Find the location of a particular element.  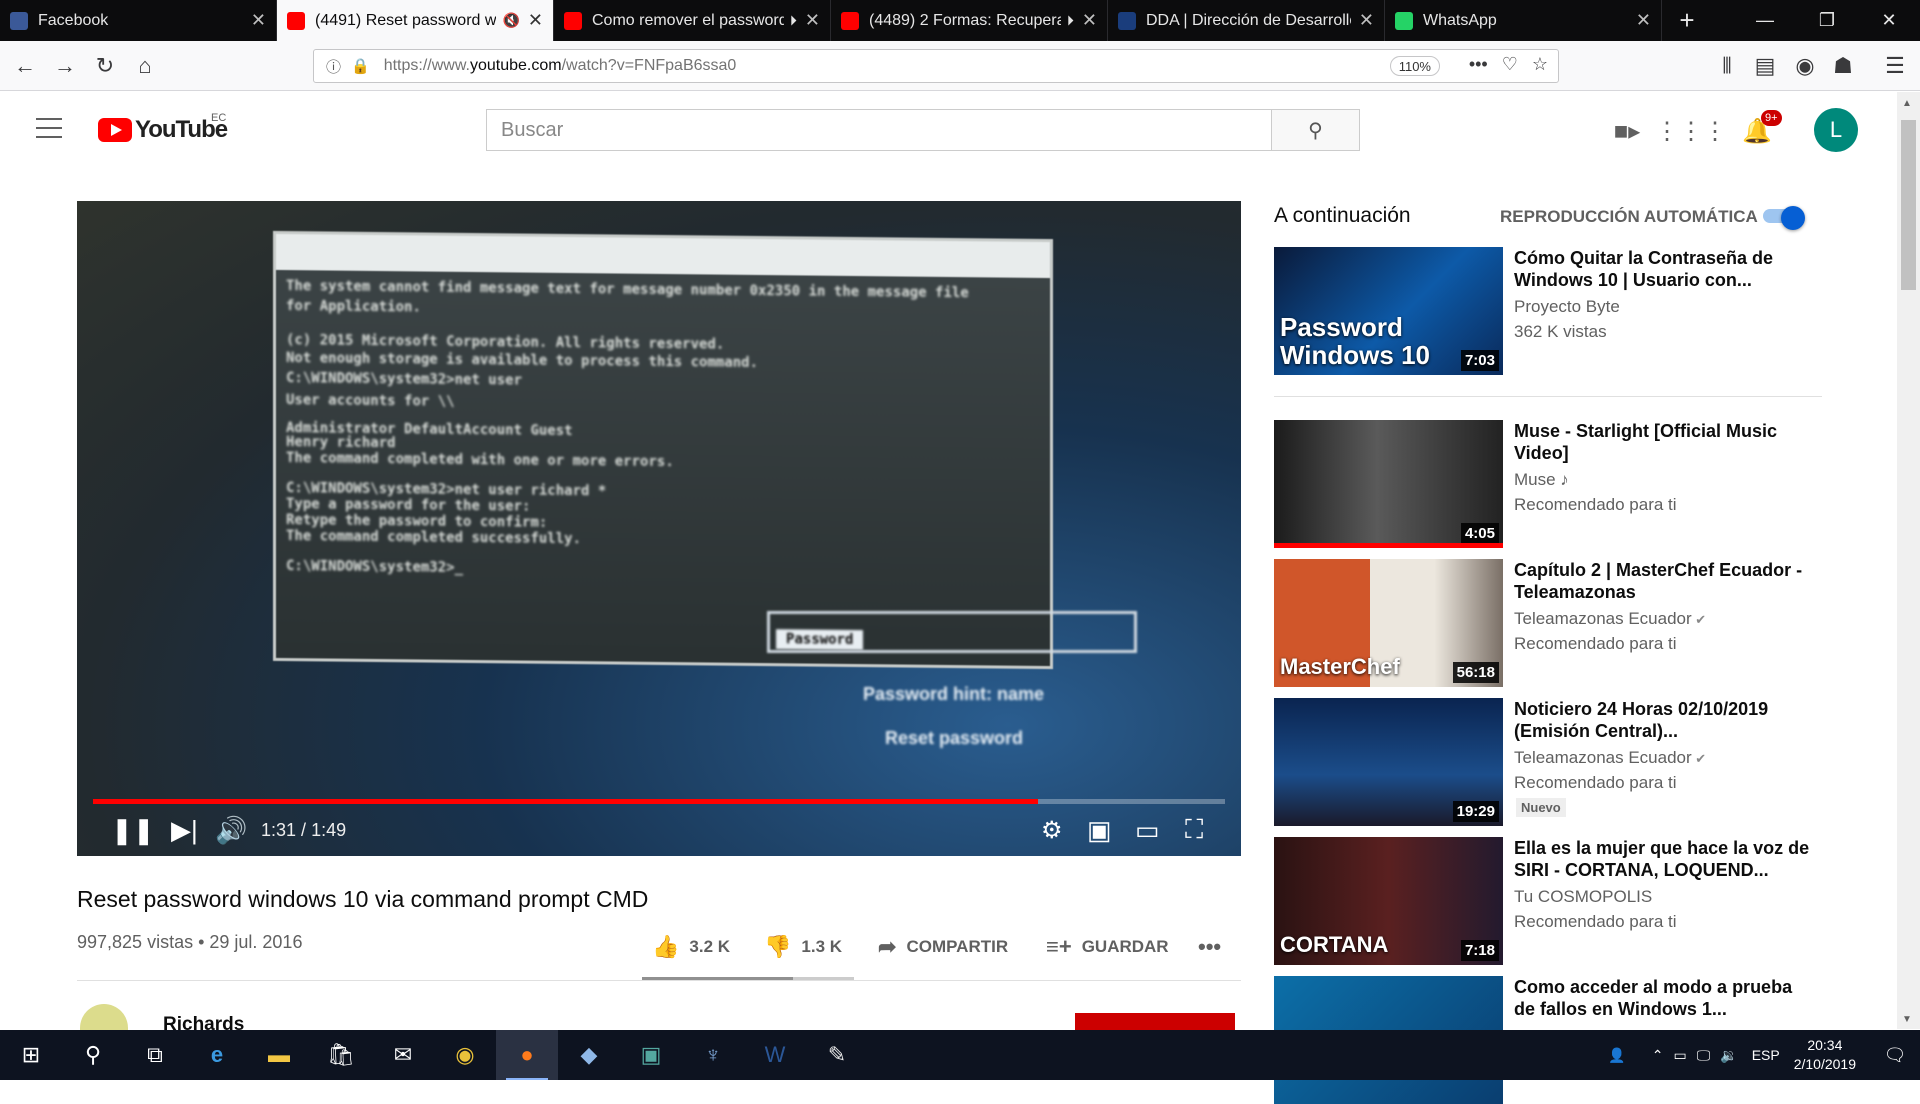

muse-thumb: 4:05 is located at coordinates (1388, 484).